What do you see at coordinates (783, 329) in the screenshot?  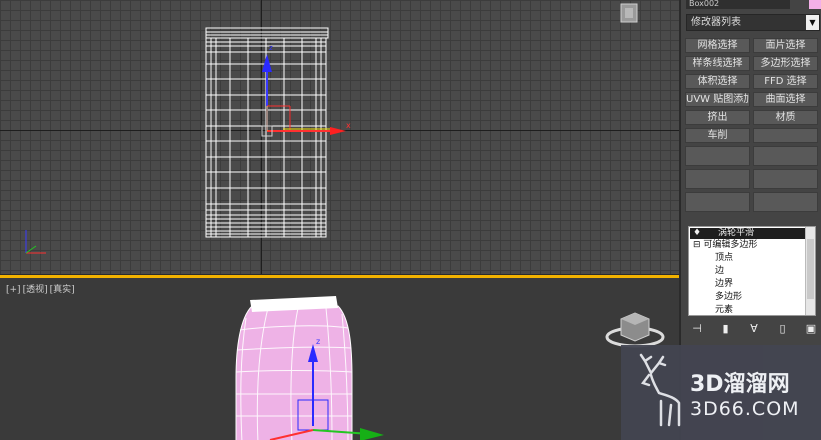 I see `remove-modifier-icon: ▯` at bounding box center [783, 329].